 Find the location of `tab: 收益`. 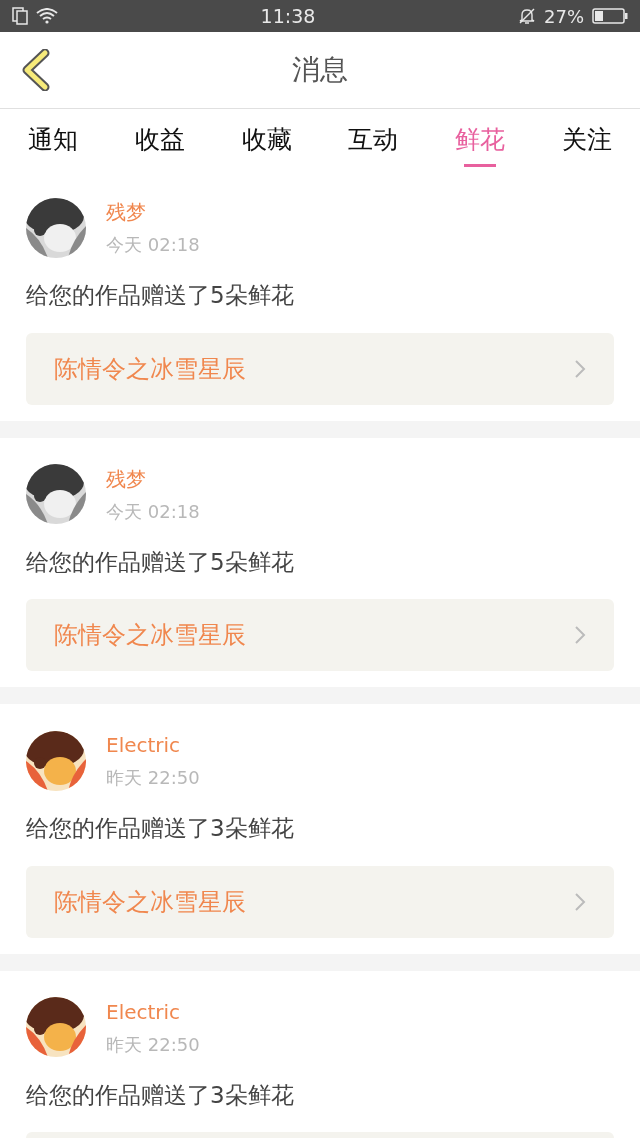

tab: 收益 is located at coordinates (160, 140).